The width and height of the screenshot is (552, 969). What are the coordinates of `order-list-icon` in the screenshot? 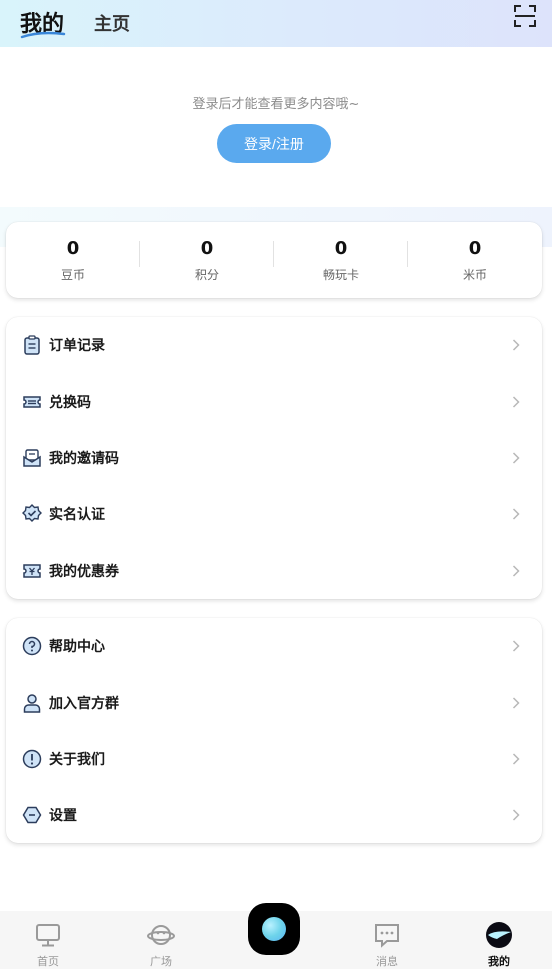 It's located at (32, 345).